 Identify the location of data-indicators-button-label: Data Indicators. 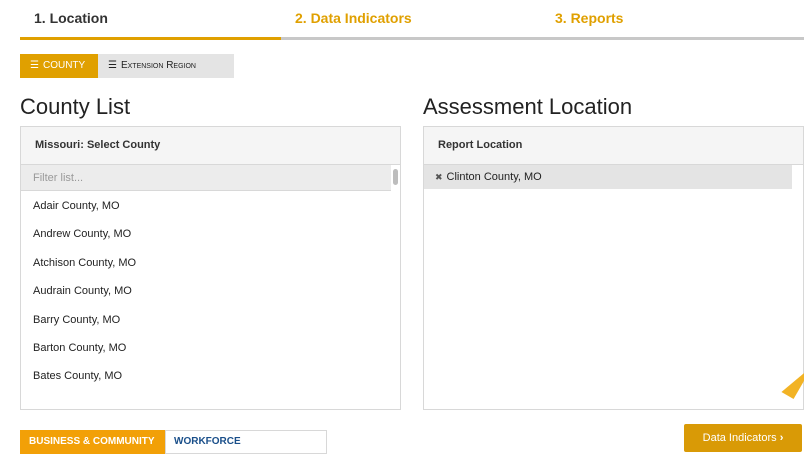
(739, 438).